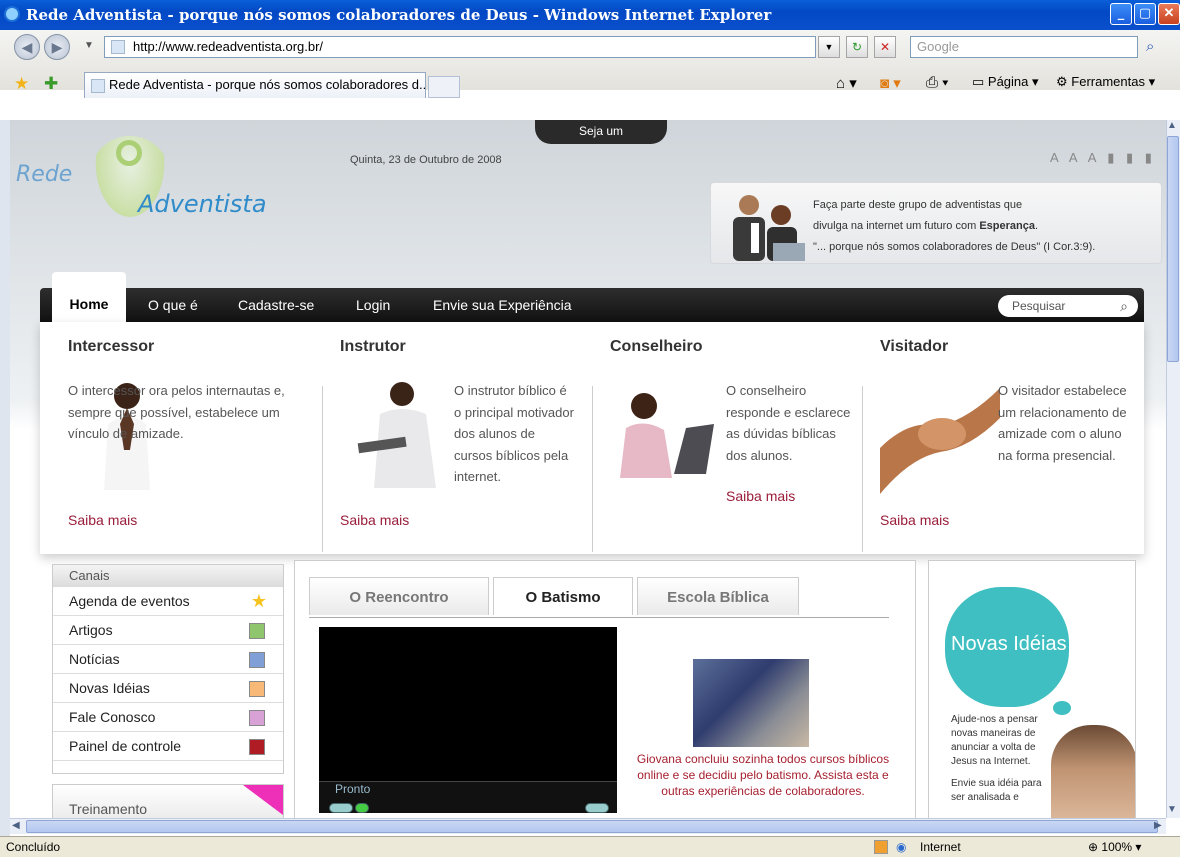 Image resolution: width=1180 pixels, height=857 pixels. What do you see at coordinates (33, 847) in the screenshot?
I see `status-text: Concluído` at bounding box center [33, 847].